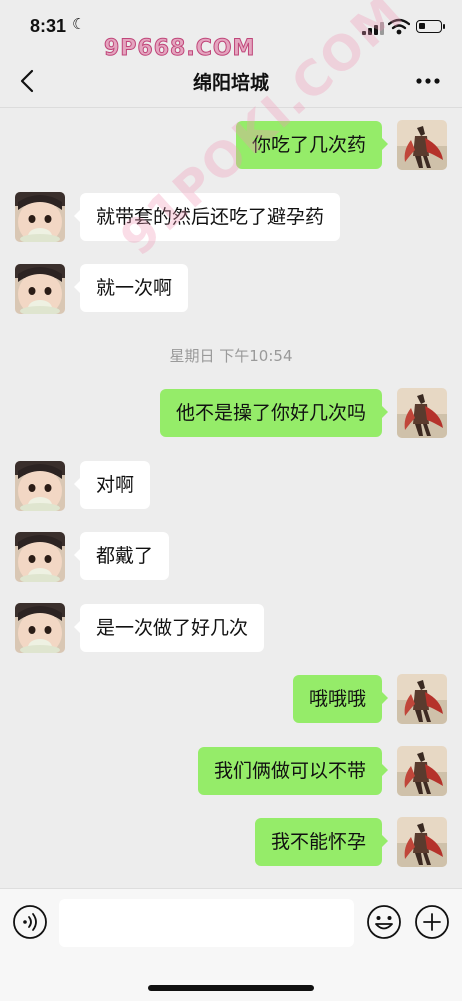 The height and width of the screenshot is (1001, 462). Describe the element at coordinates (231, 988) in the screenshot. I see `home-indicator` at that location.